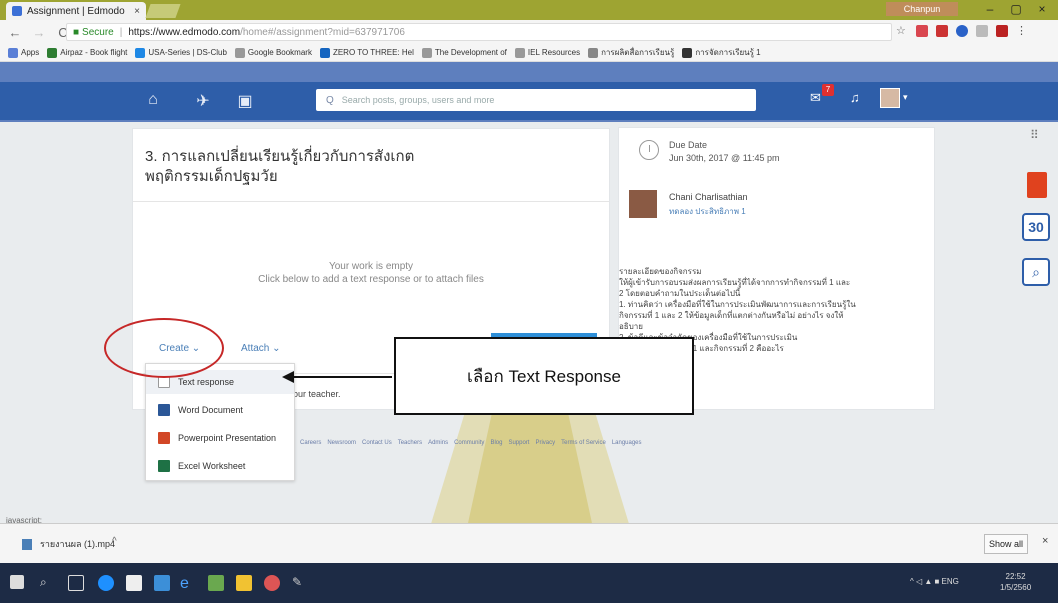 Image resolution: width=1058 pixels, height=603 pixels. I want to click on author-name: Chani Charlisathian, so click(708, 197).